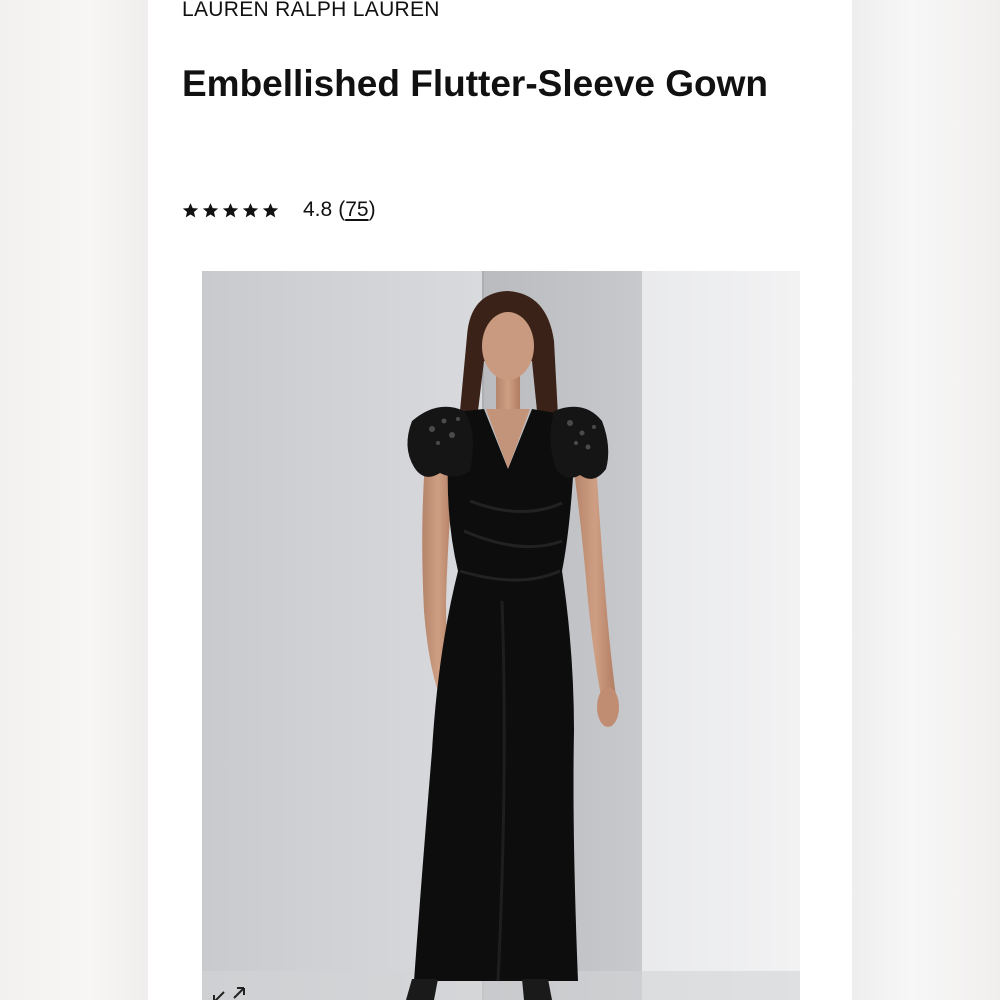 The width and height of the screenshot is (1000, 1000). I want to click on product-rating: 4.8 (75), so click(279, 210).